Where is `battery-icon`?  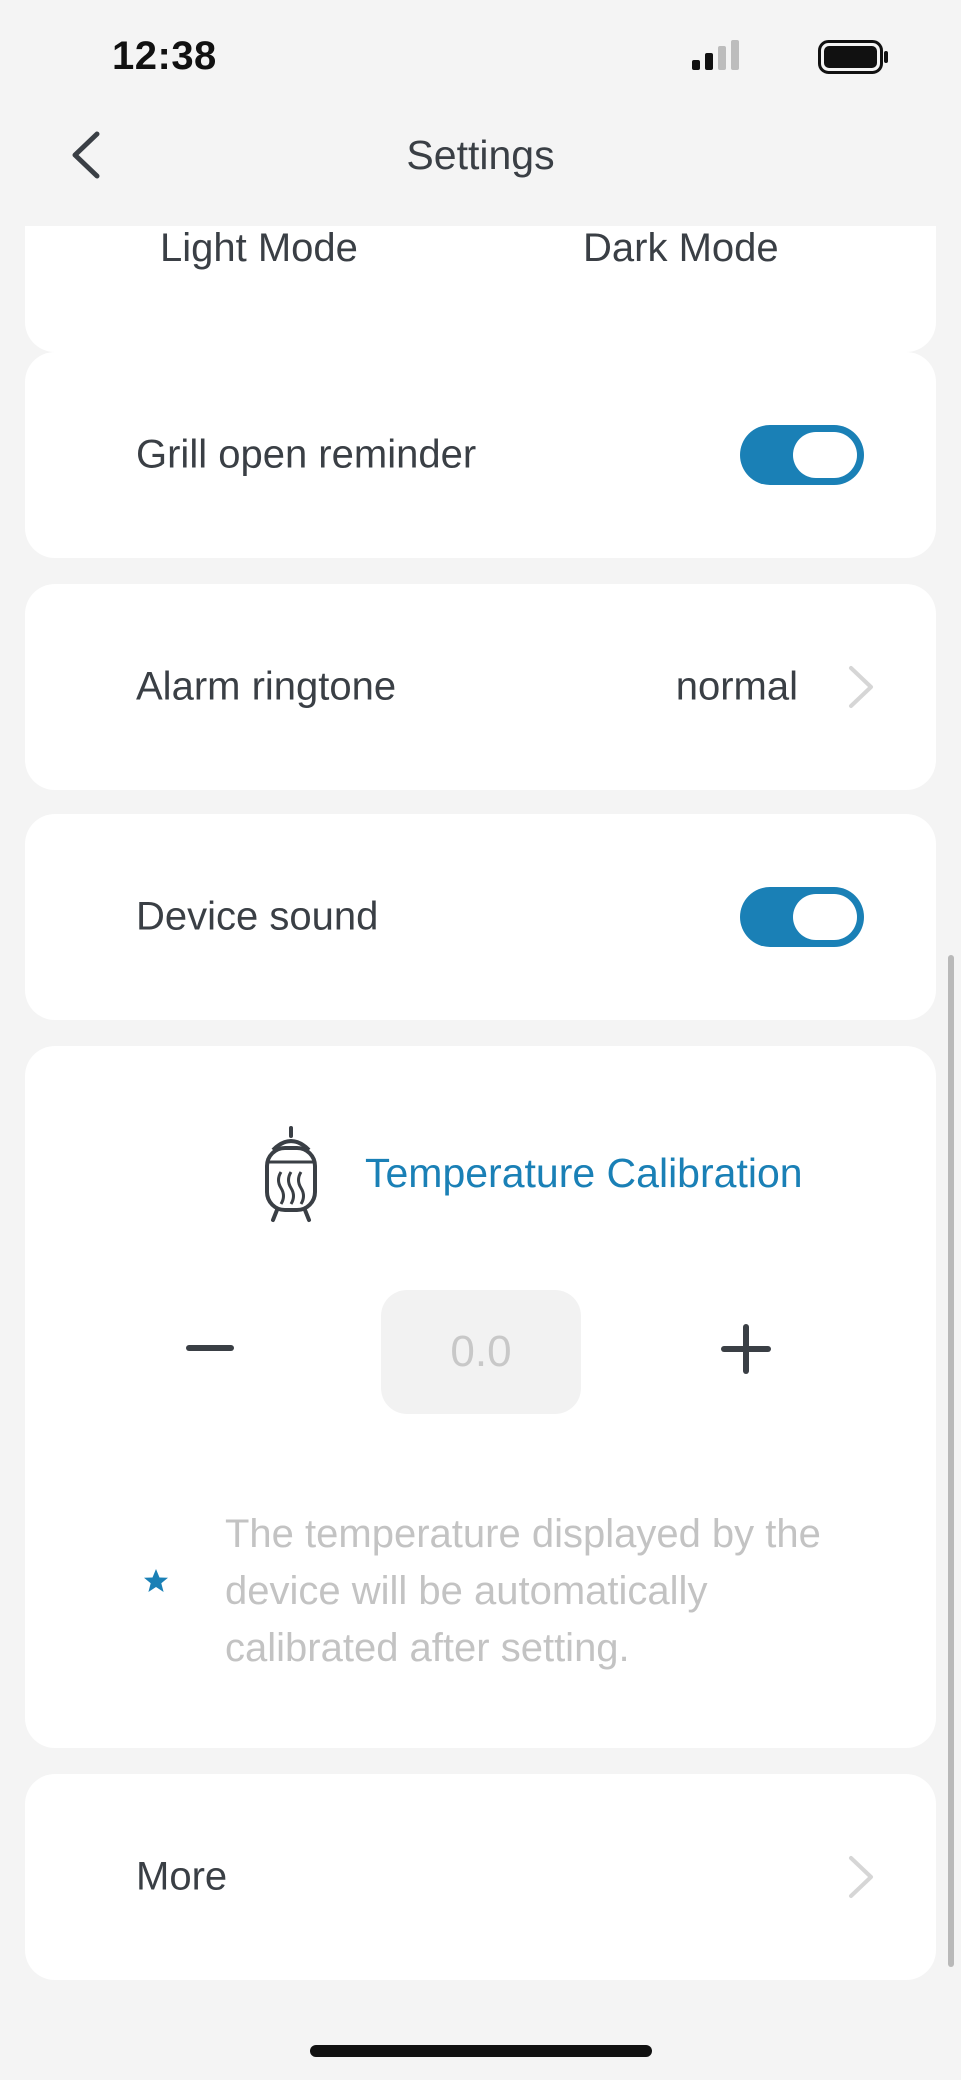 battery-icon is located at coordinates (853, 57).